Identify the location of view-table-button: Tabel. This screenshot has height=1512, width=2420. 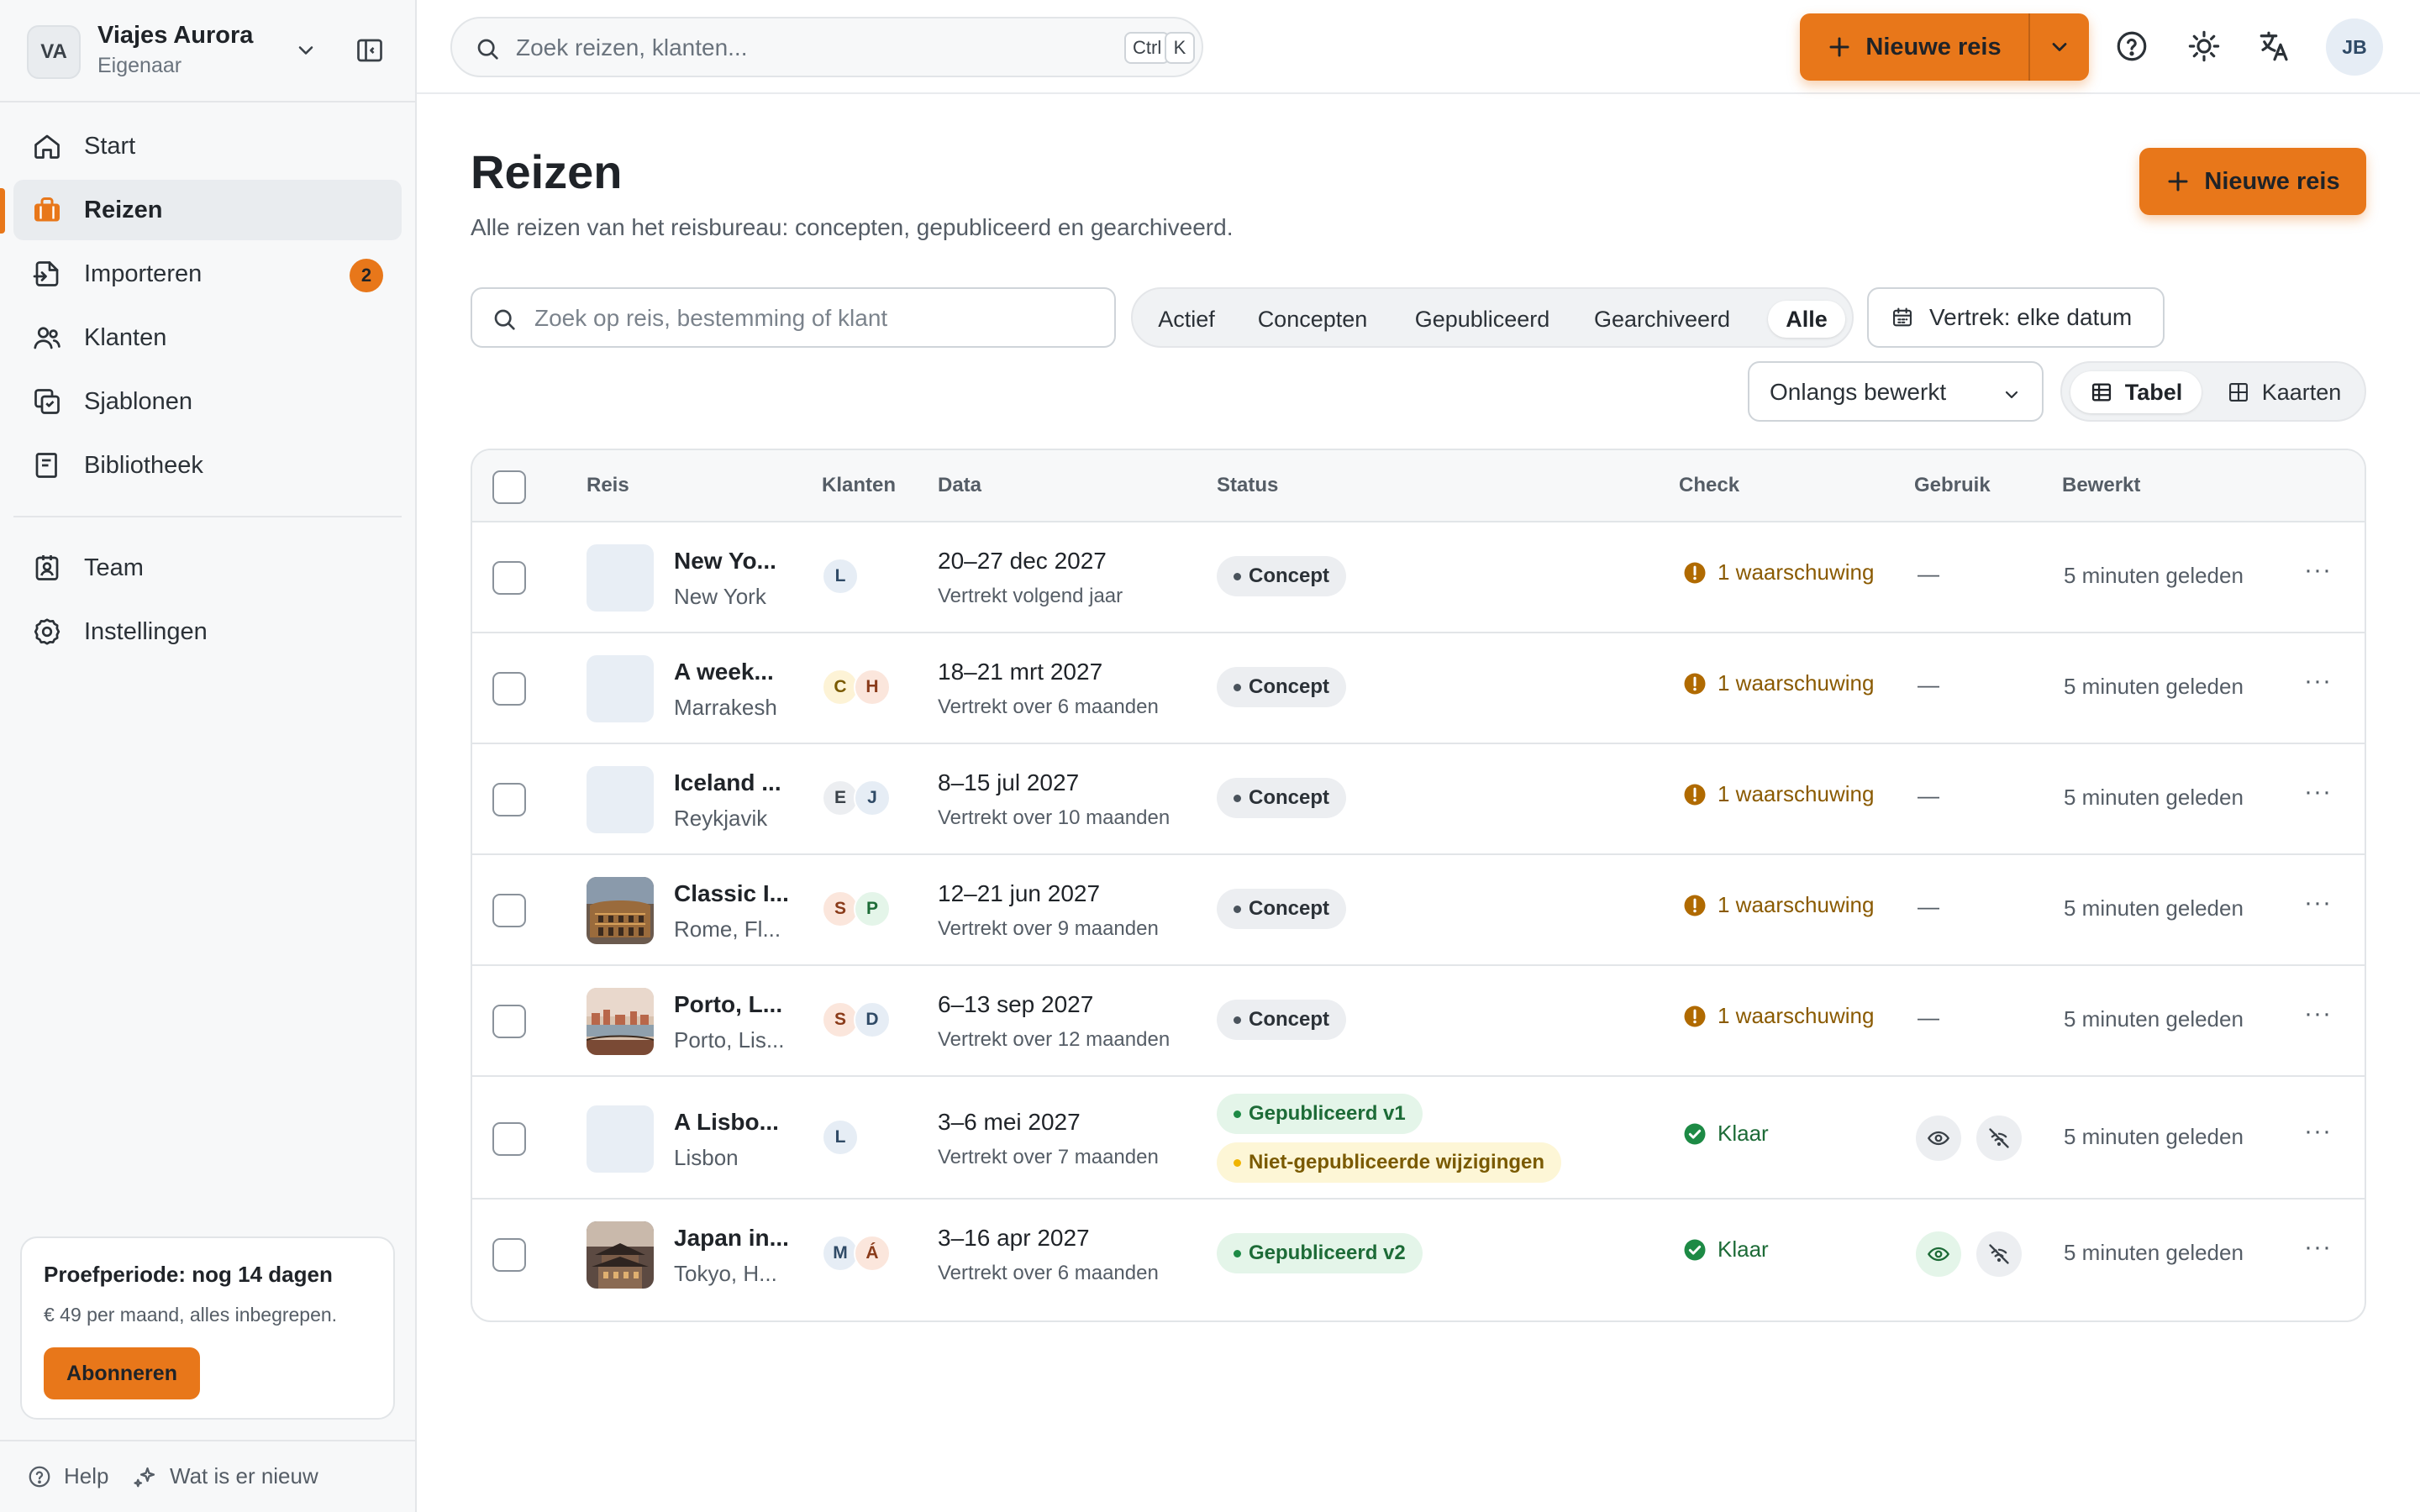
(2136, 392).